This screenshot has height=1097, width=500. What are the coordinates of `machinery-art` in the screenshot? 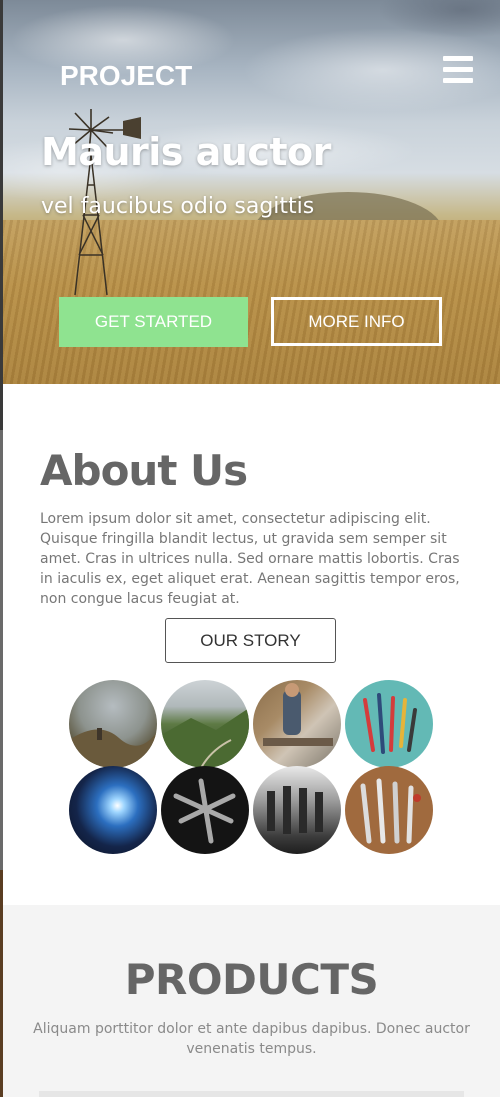 It's located at (295, 810).